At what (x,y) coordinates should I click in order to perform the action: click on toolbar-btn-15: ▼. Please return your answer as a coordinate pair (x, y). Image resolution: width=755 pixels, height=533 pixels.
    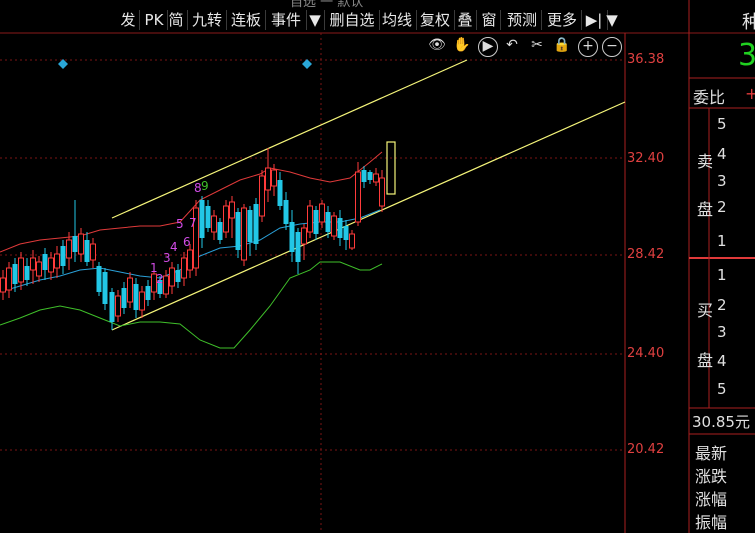
    Looking at the image, I should click on (612, 20).